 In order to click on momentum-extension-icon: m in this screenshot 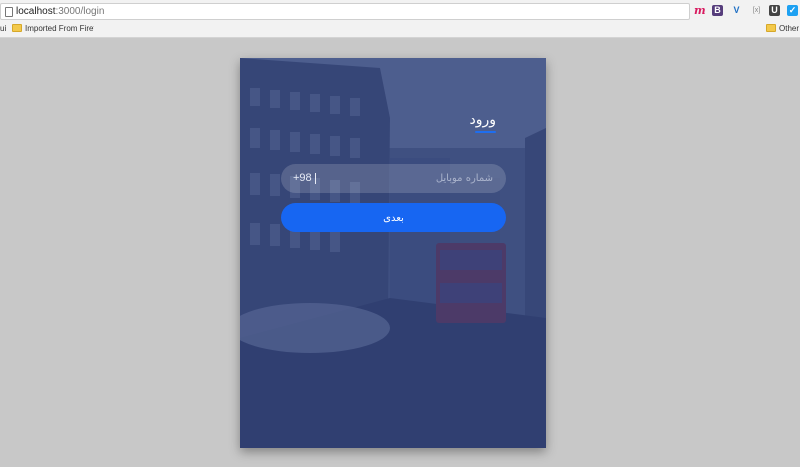, I will do `click(700, 10)`.